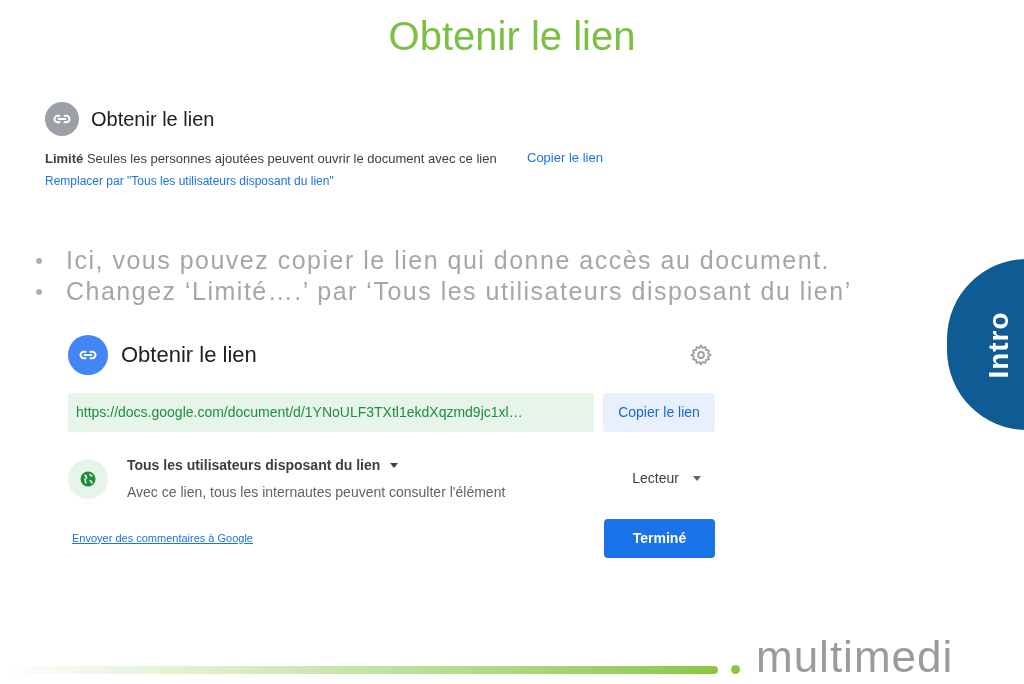  I want to click on panel-title: Obtenir le lien, so click(153, 119).